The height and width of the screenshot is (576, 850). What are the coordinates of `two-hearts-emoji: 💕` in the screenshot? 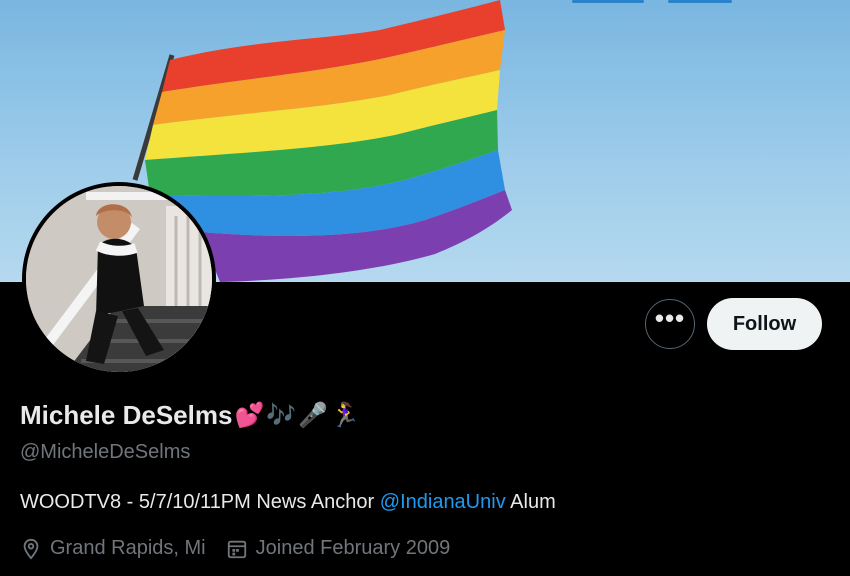 It's located at (249, 415).